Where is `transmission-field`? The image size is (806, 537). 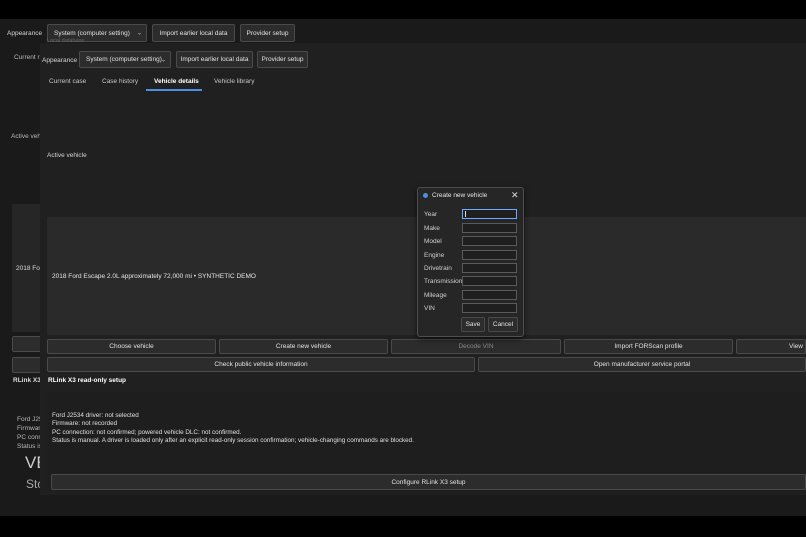
transmission-field is located at coordinates (489, 281).